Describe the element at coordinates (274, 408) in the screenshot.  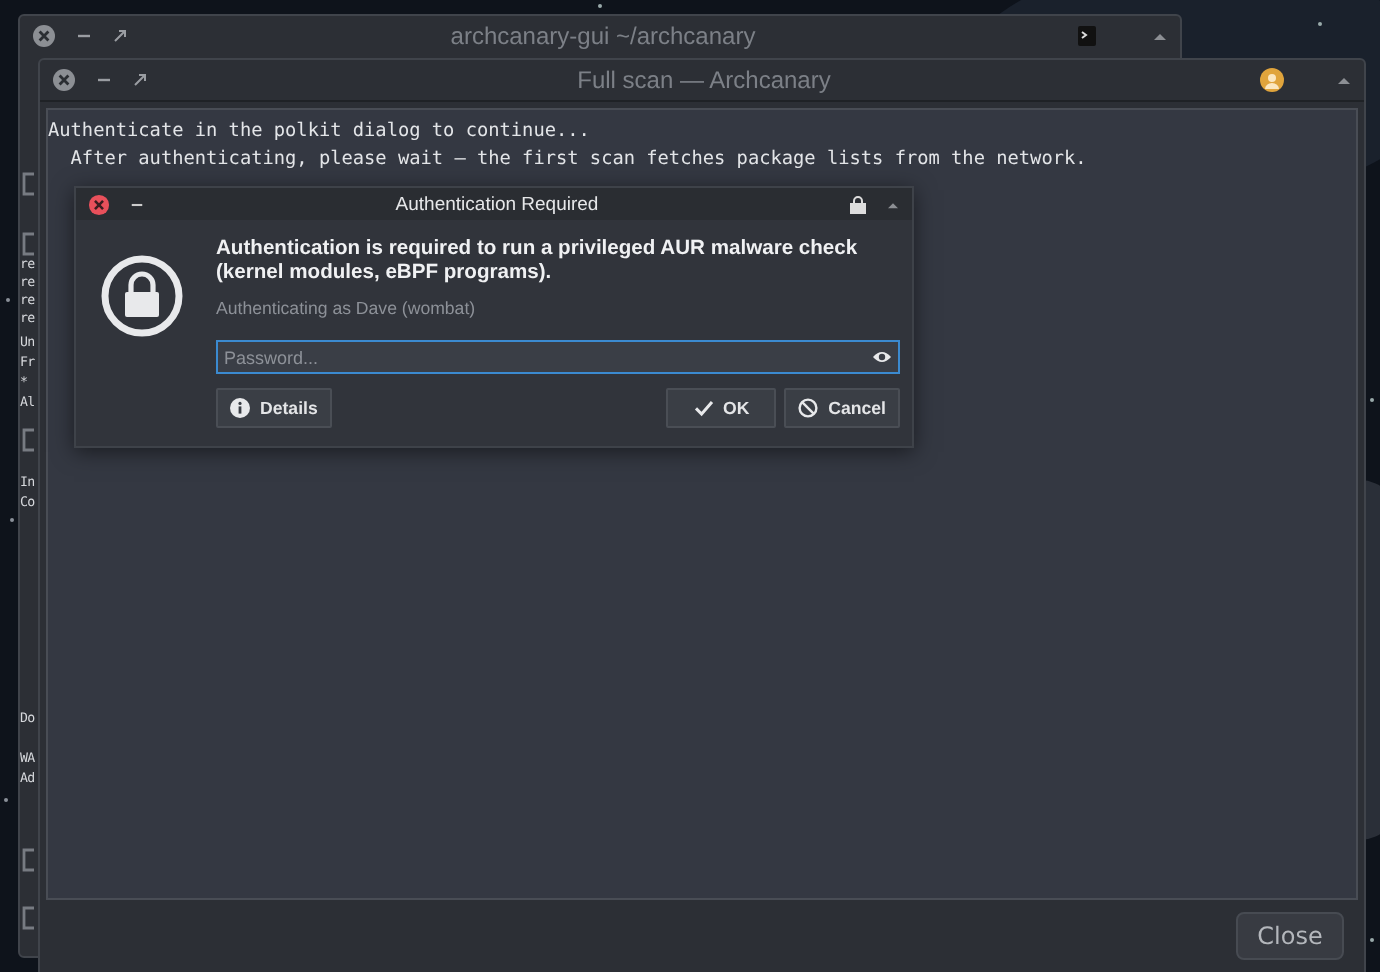
I see `details-button: Details` at that location.